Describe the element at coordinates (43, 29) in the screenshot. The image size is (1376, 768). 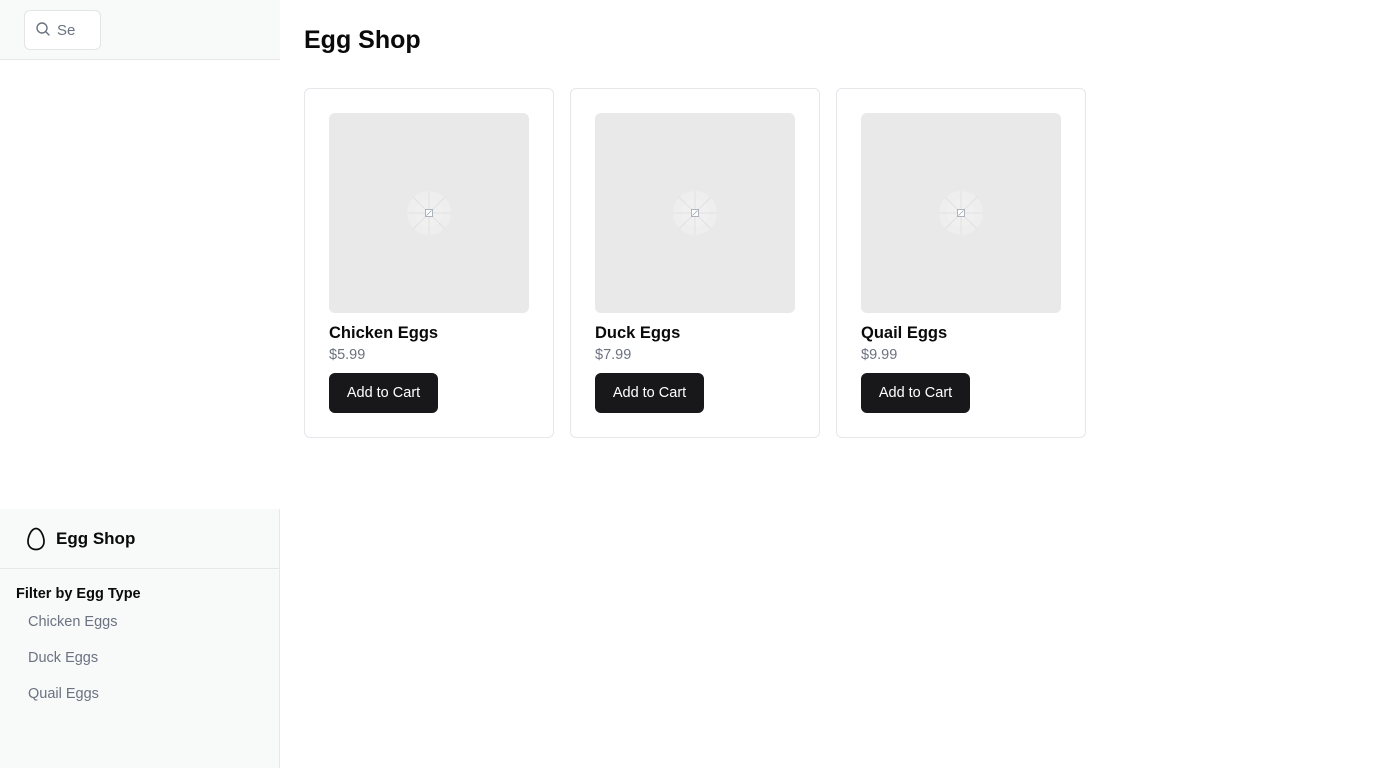
I see `search-icon` at that location.